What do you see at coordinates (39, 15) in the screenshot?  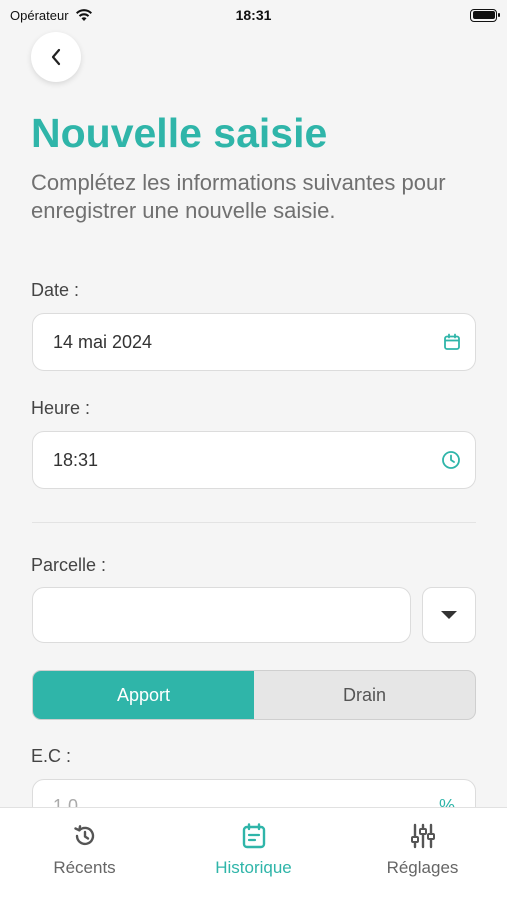 I see `carrier-name: Opérateur` at bounding box center [39, 15].